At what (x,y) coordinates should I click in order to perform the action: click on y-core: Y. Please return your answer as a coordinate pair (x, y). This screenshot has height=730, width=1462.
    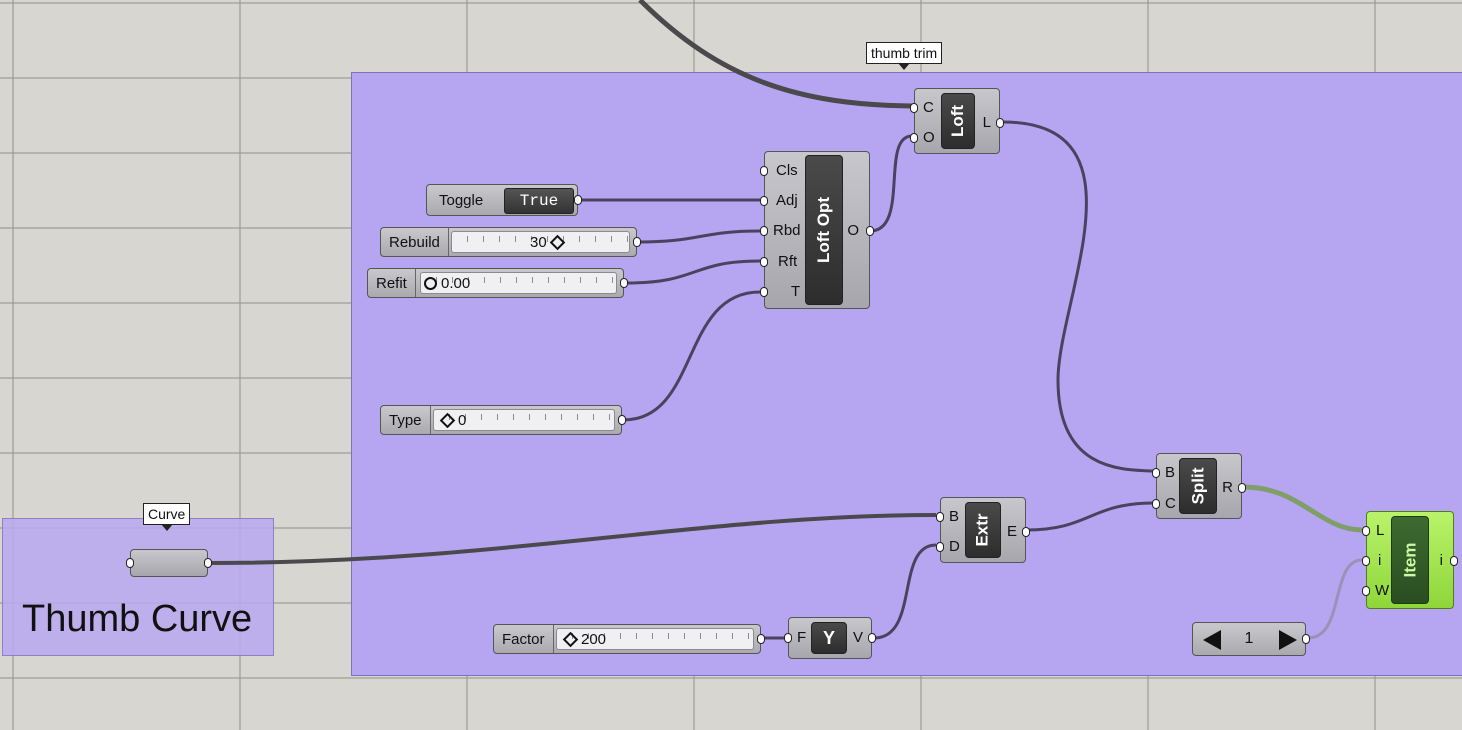
    Looking at the image, I should click on (829, 638).